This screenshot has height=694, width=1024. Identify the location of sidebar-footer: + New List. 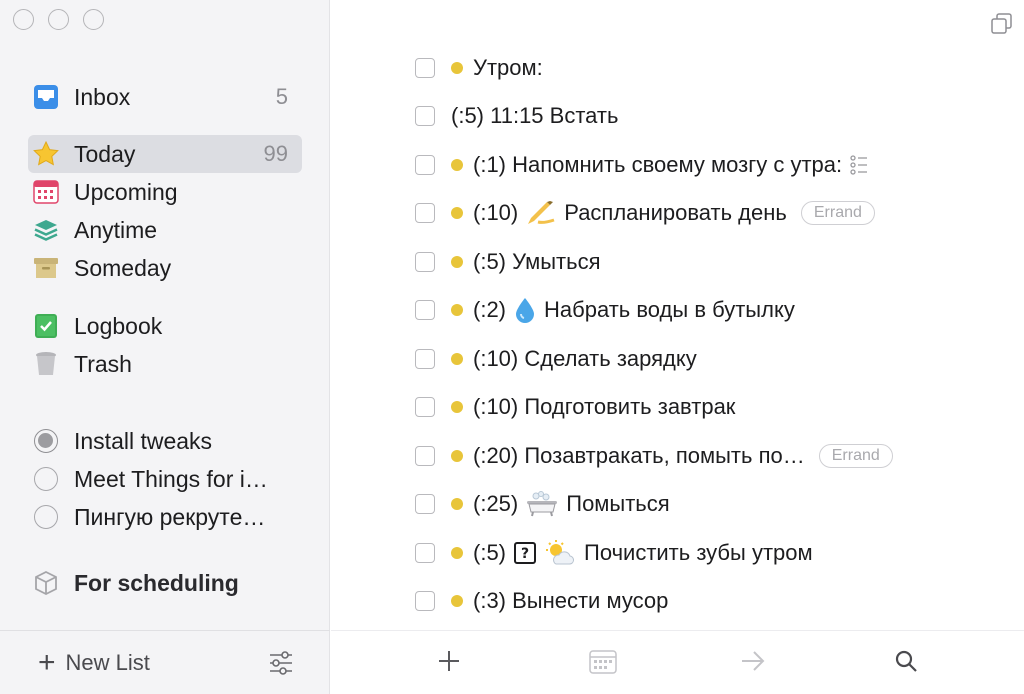
(165, 662).